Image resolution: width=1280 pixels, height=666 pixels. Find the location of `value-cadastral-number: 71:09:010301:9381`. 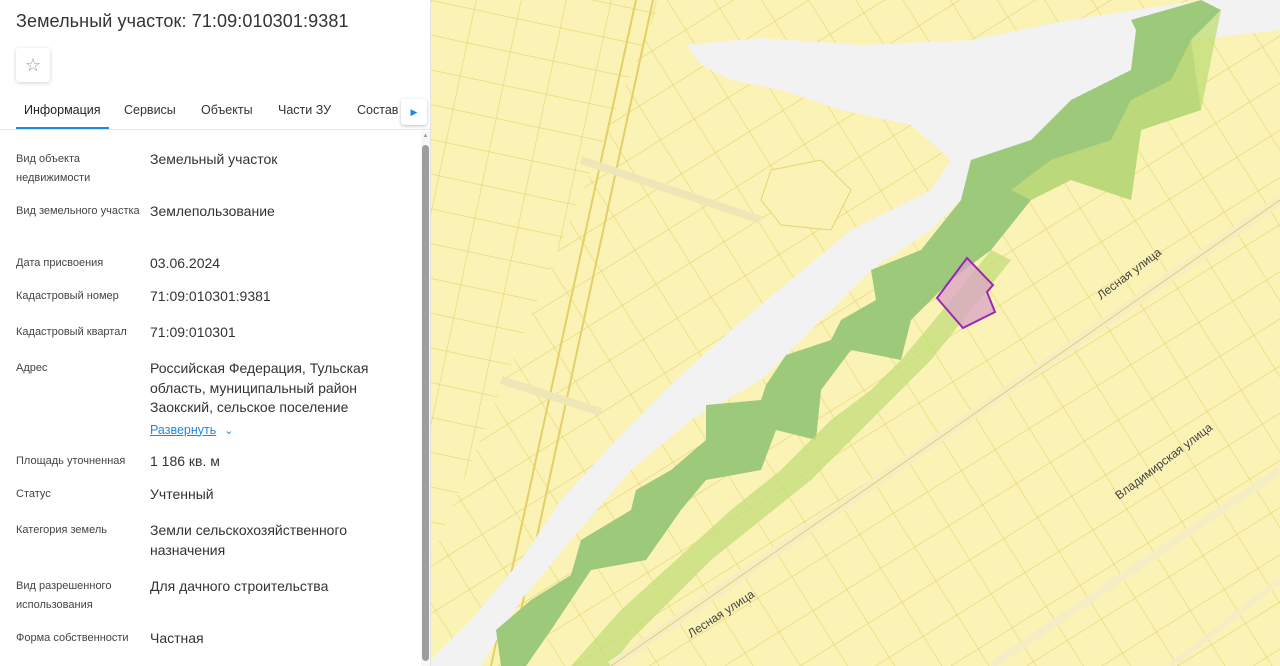

value-cadastral-number: 71:09:010301:9381 is located at coordinates (210, 296).